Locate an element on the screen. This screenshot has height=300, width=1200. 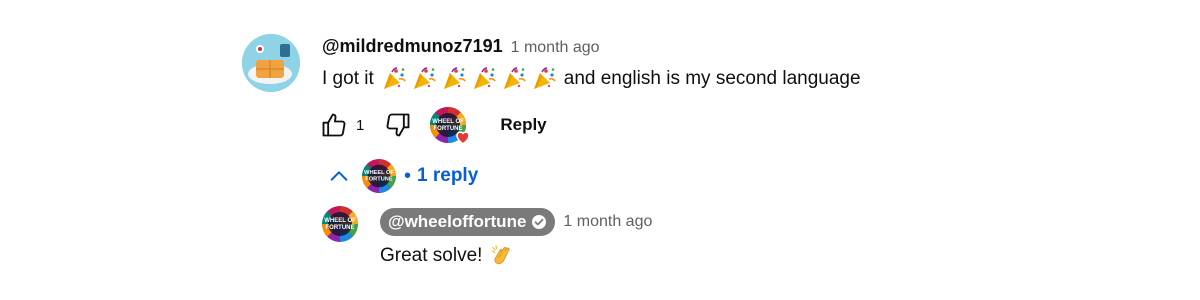
comment-text-start: I got it is located at coordinates (348, 78).